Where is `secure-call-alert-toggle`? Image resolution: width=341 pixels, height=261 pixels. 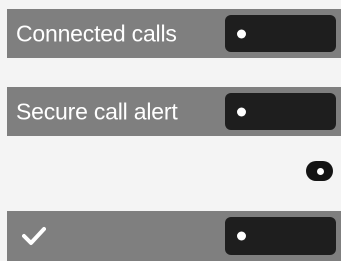
secure-call-alert-toggle is located at coordinates (280, 111).